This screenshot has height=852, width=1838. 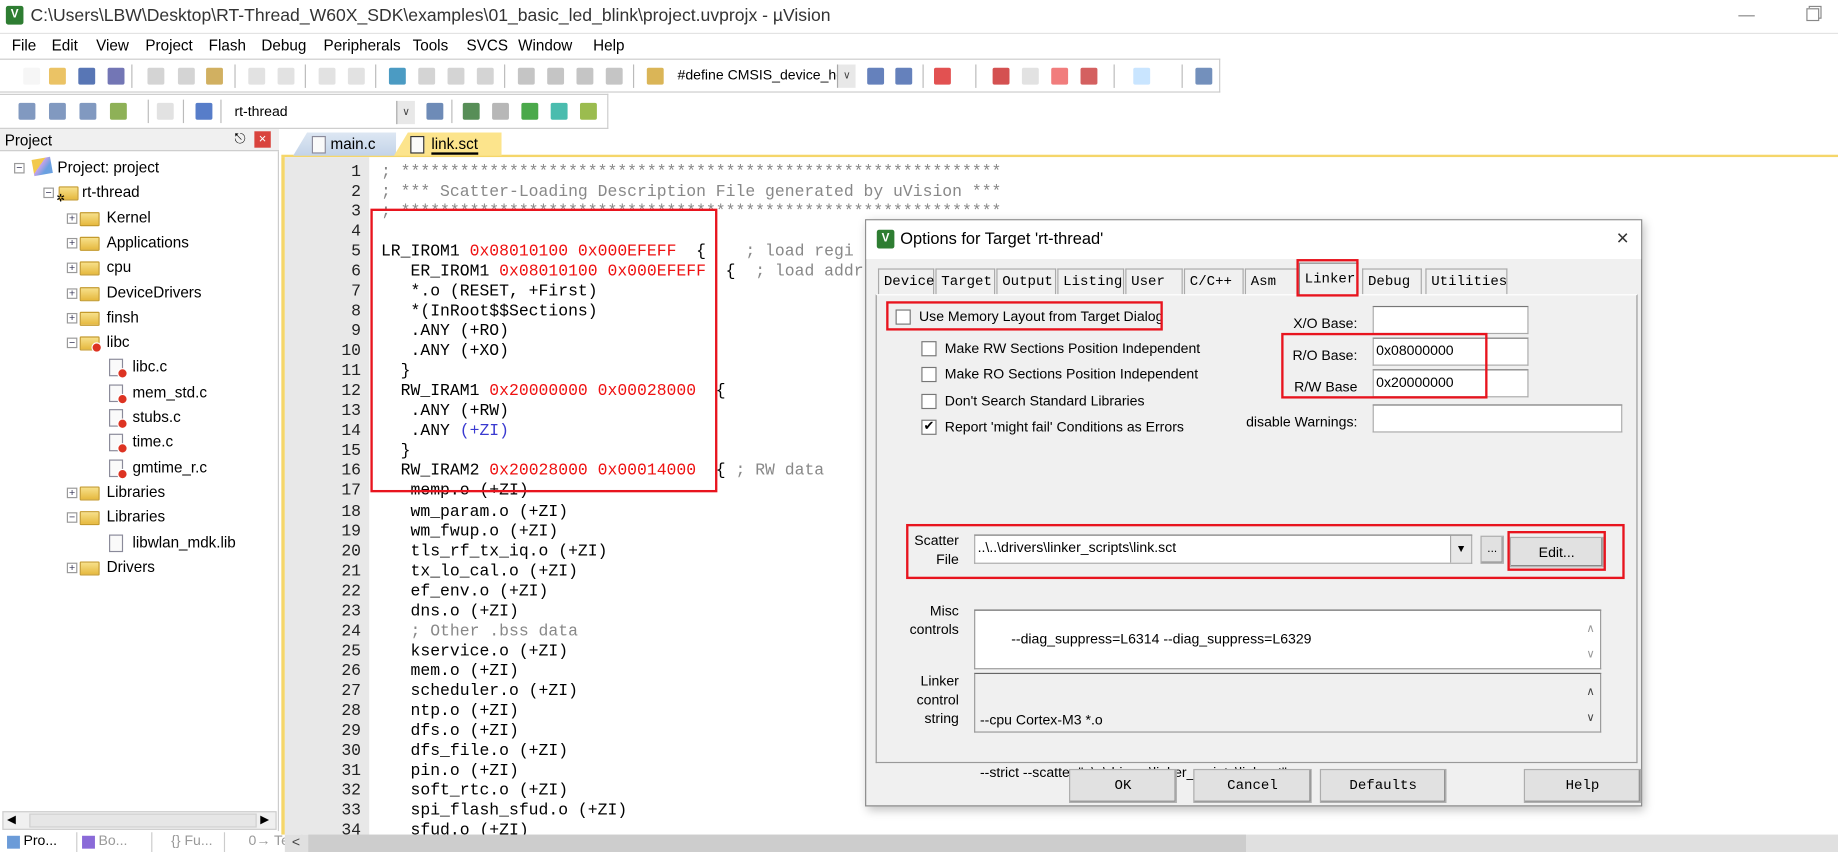 What do you see at coordinates (1001, 76) in the screenshot?
I see `breakpoint-icon` at bounding box center [1001, 76].